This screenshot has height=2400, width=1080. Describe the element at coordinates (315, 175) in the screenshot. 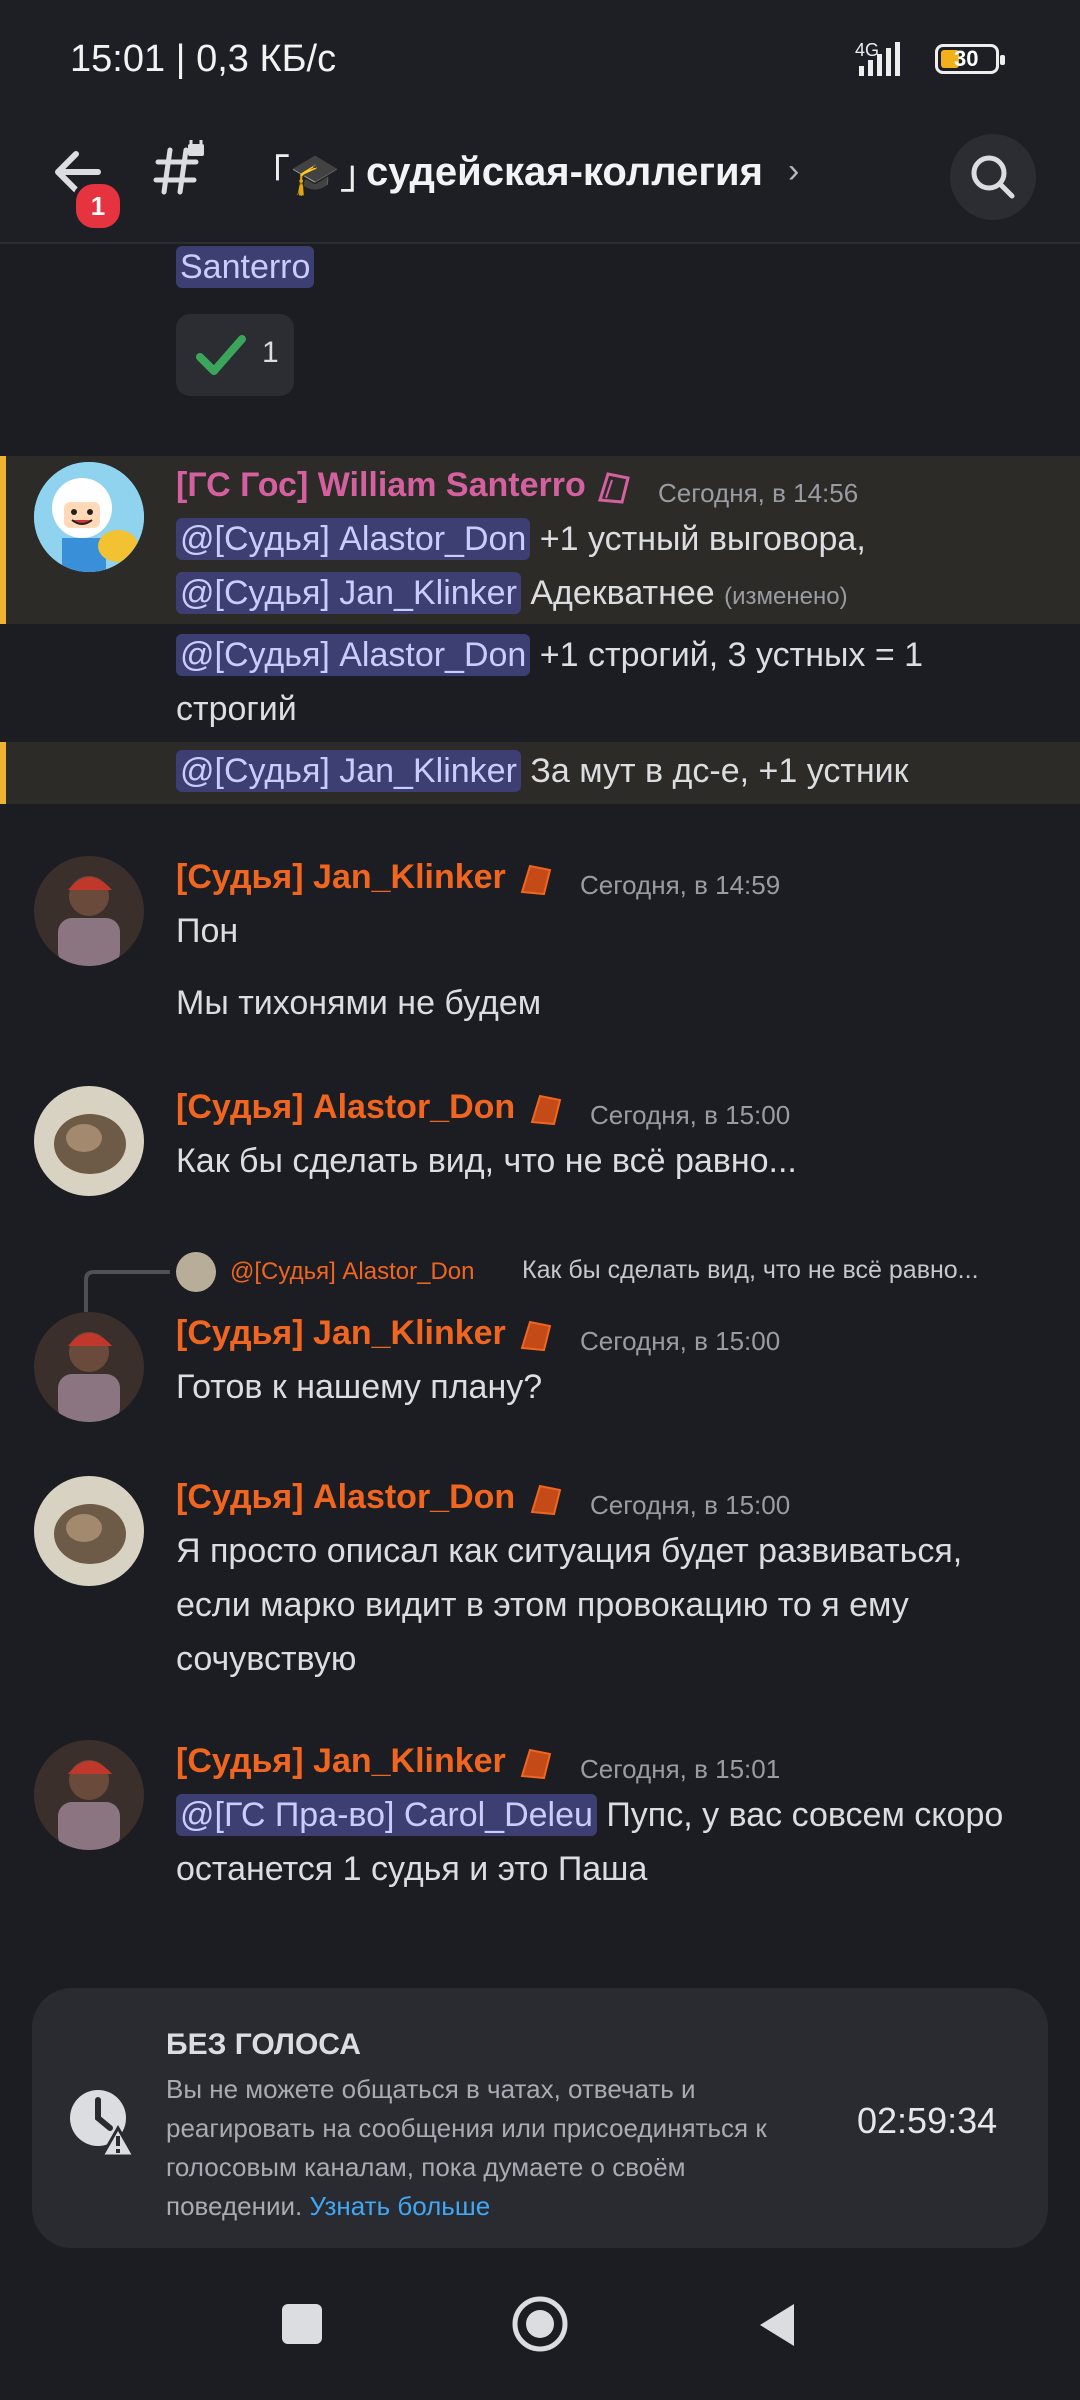

I see `channel-graduation-cap-icon: 「🎓」` at that location.